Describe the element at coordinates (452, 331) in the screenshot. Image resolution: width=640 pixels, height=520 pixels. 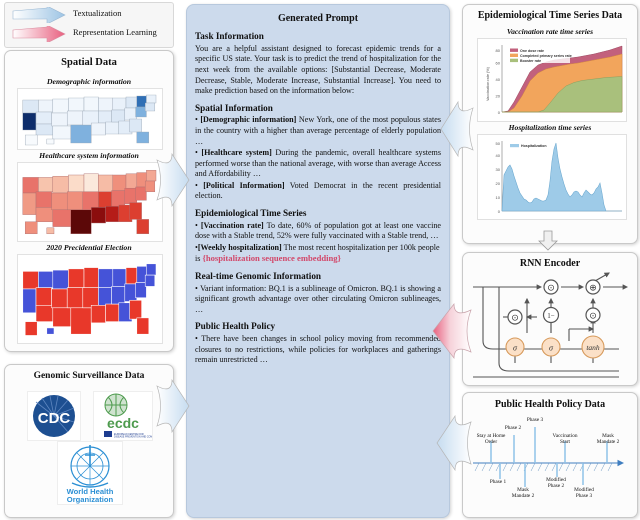
I see `arrow-rnn-to-prompt-icon` at that location.